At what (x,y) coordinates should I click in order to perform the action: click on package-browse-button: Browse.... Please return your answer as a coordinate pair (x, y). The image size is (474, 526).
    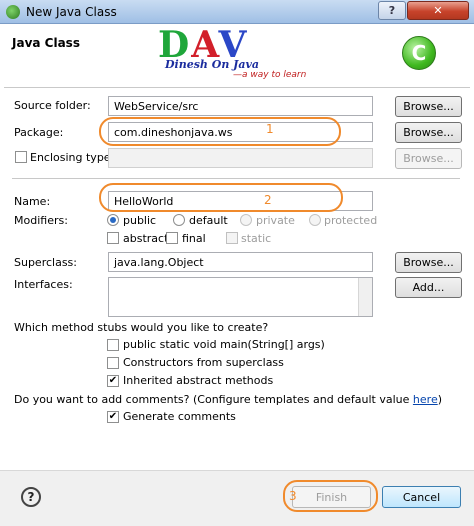
    Looking at the image, I should click on (428, 132).